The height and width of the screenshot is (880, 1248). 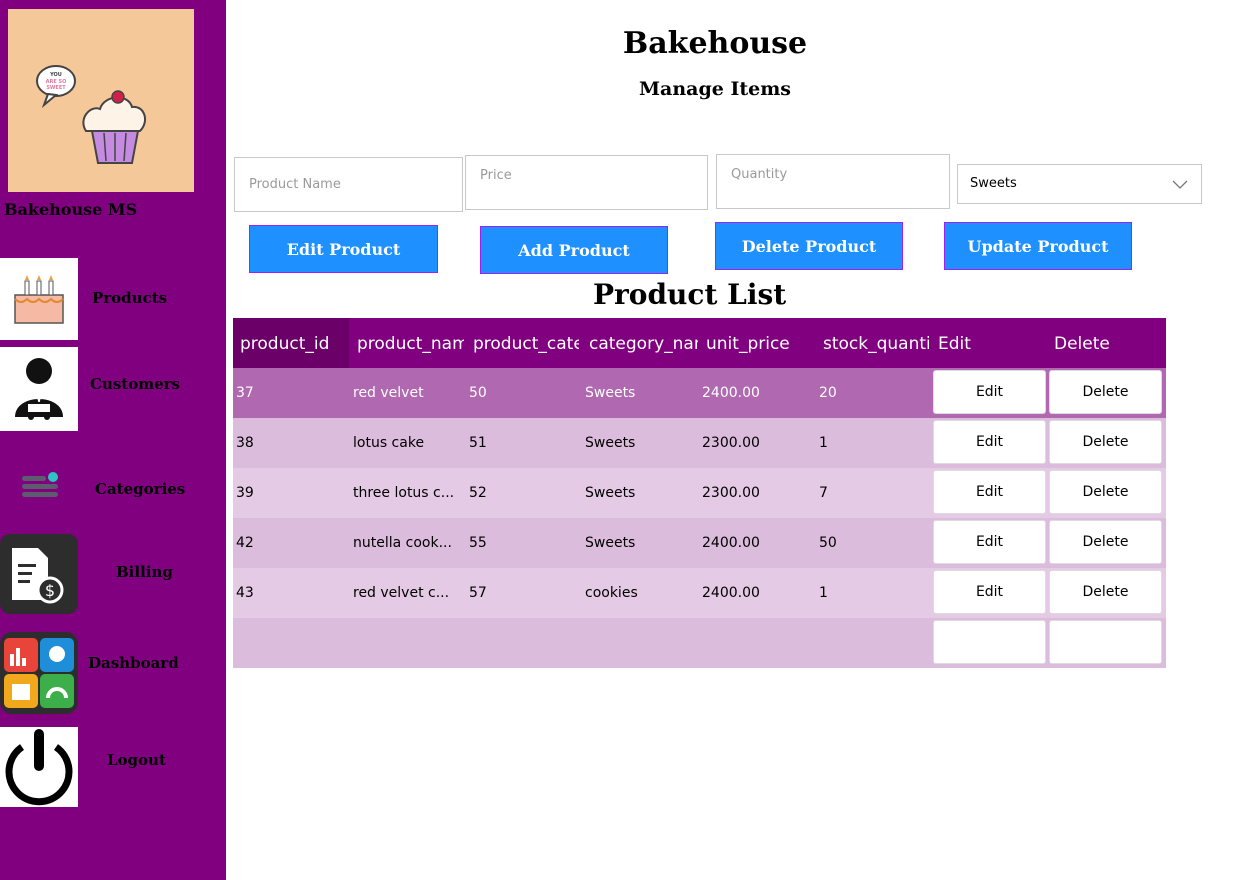 What do you see at coordinates (611, 593) in the screenshot?
I see `cell-category-name: cookies` at bounding box center [611, 593].